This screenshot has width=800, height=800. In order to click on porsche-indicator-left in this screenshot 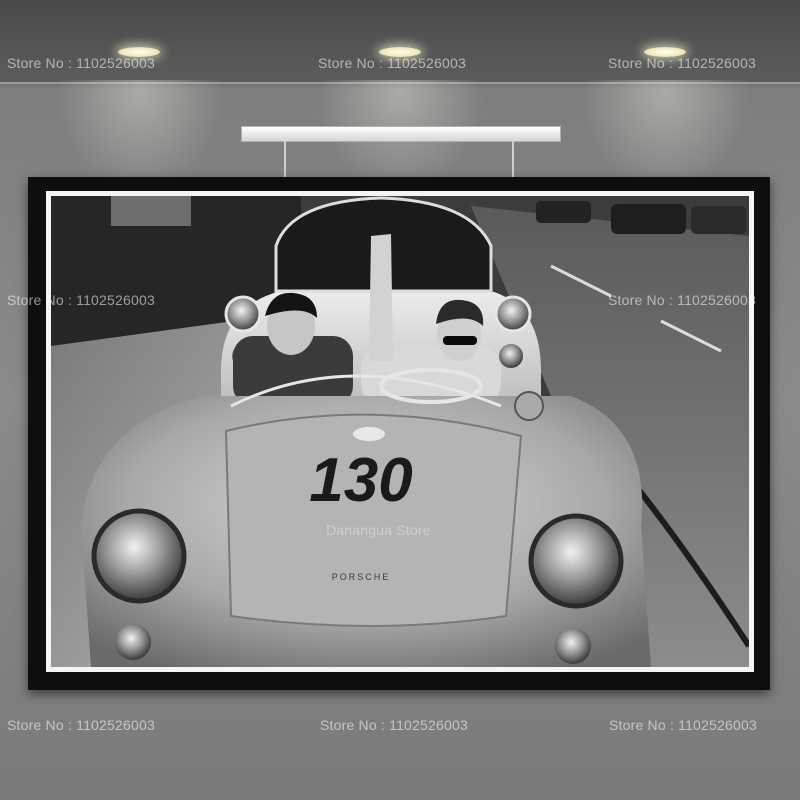, I will do `click(133, 642)`.